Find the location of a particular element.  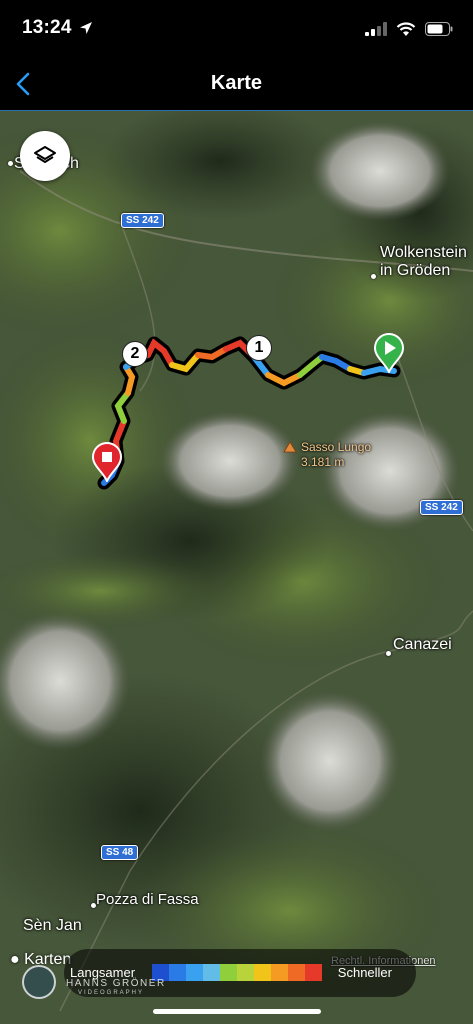

layers-icon is located at coordinates (45, 154).